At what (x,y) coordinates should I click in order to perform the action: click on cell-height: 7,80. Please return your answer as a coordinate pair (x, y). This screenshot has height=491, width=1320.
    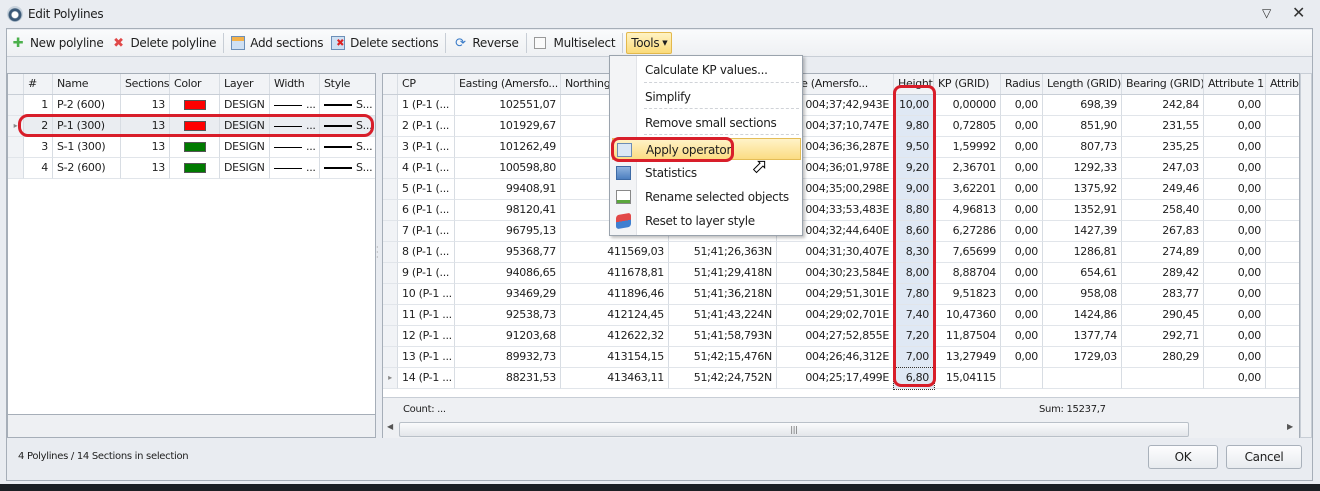
    Looking at the image, I should click on (914, 294).